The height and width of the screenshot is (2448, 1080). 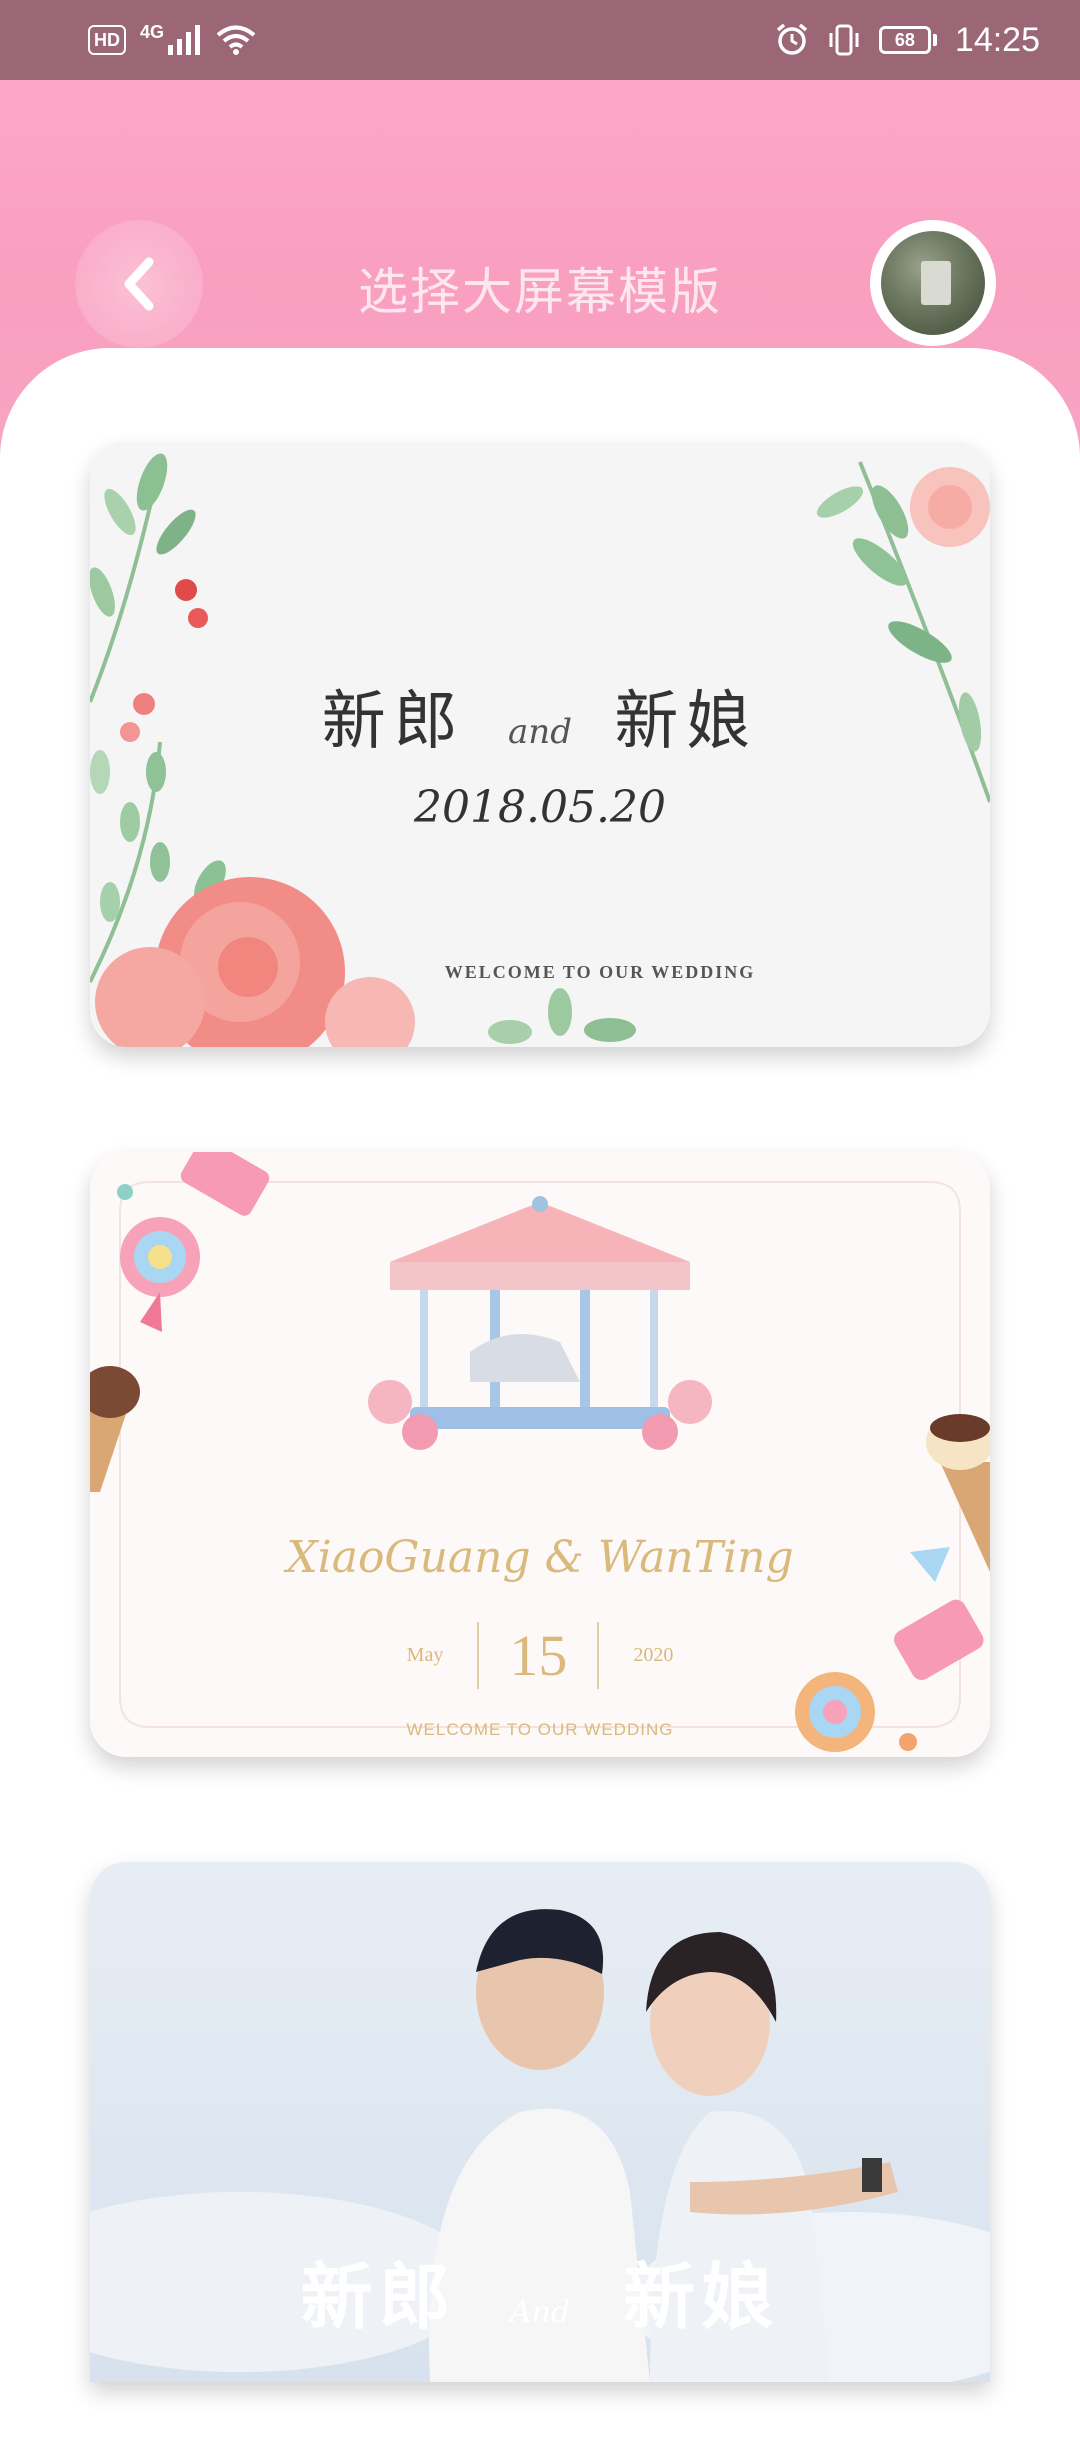 I want to click on wedding-date: May 15 2020, so click(x=540, y=1655).